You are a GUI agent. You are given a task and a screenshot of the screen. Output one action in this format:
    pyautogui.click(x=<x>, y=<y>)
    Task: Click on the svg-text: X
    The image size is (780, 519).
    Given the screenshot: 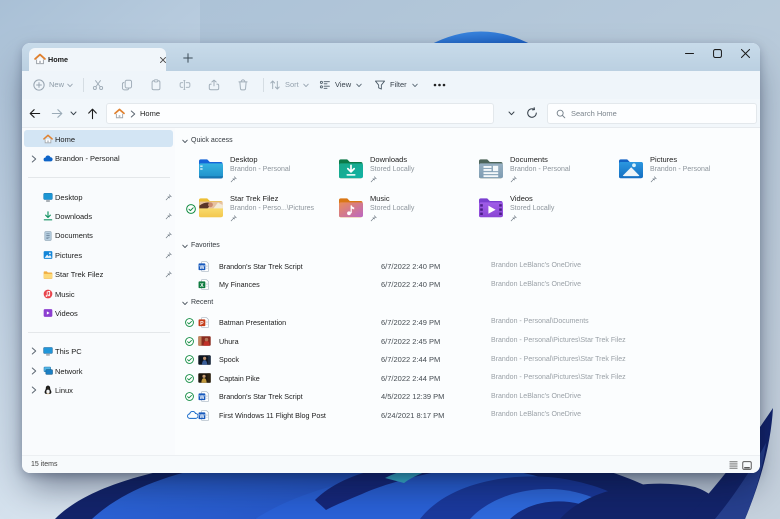 What is the action you would take?
    pyautogui.click(x=202, y=286)
    